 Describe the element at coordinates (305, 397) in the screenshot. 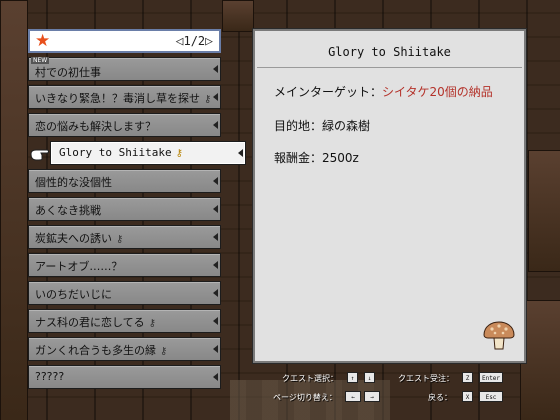

I see `hint-page-switch: ページ切り替え：` at that location.